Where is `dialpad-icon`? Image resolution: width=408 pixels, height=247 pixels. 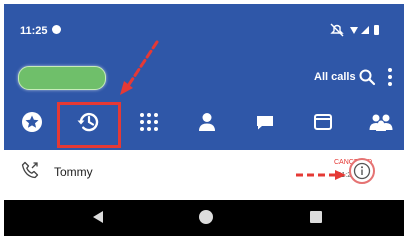
dialpad-icon is located at coordinates (149, 122).